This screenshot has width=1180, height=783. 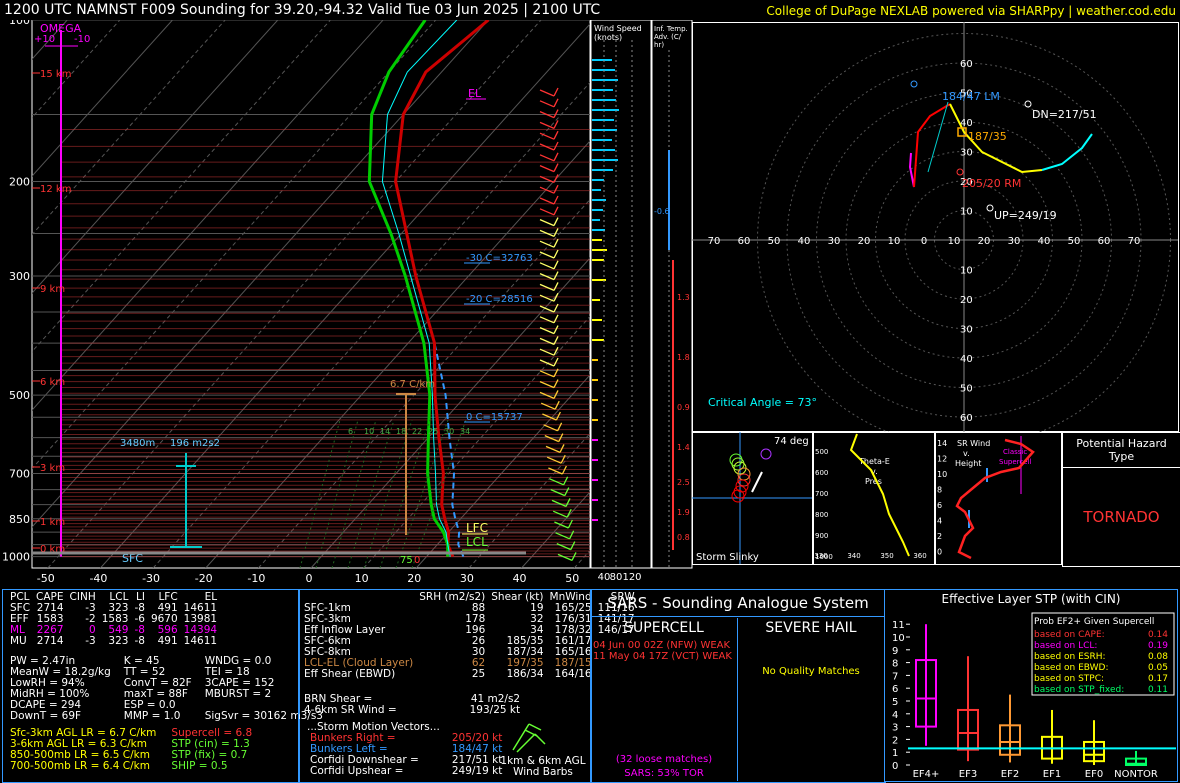 What do you see at coordinates (664, 773) in the screenshot?
I see `sars-tor: SARS: 53% TOR` at bounding box center [664, 773].